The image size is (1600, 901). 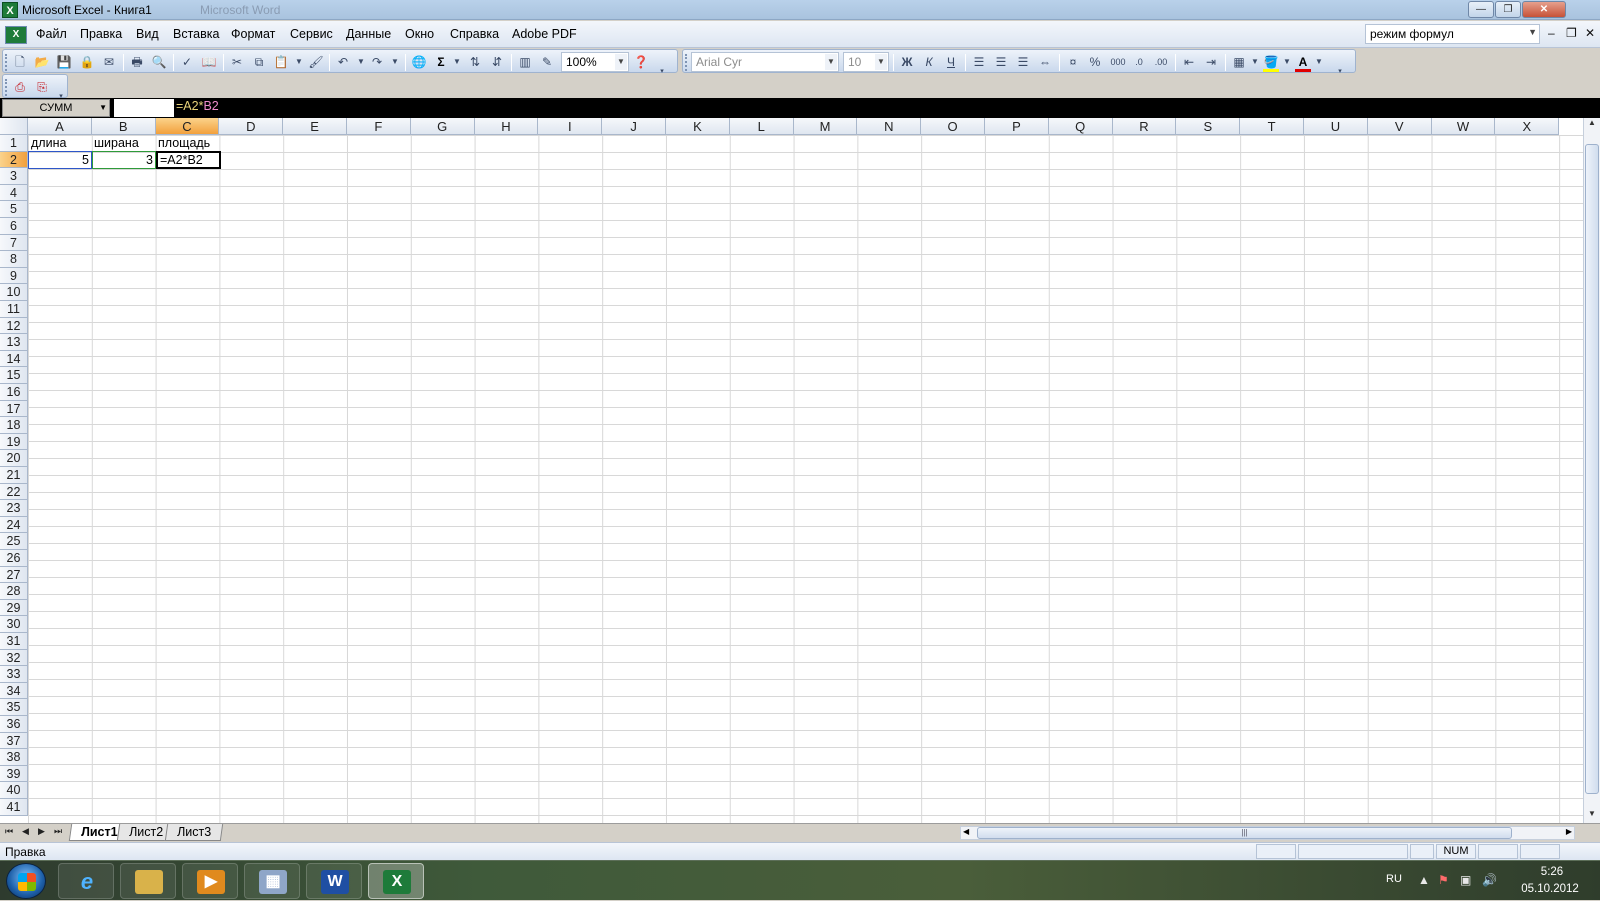 What do you see at coordinates (251, 126) in the screenshot?
I see `column-header-d: D` at bounding box center [251, 126].